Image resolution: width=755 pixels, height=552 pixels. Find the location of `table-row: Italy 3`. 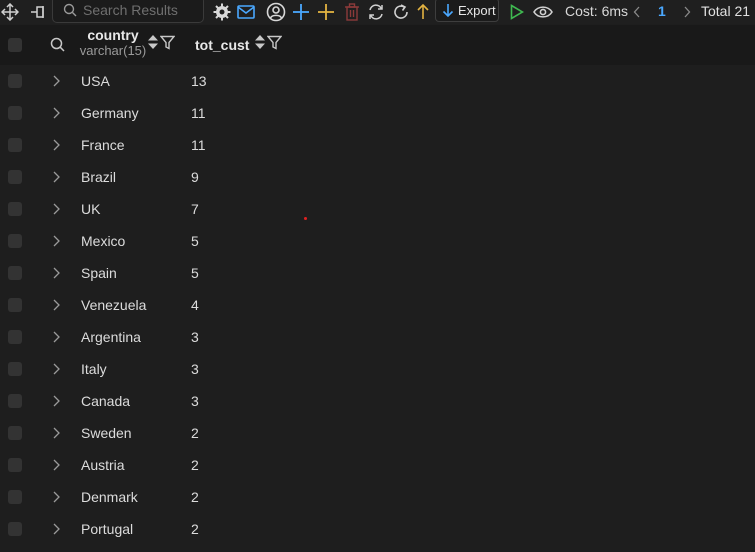

table-row: Italy 3 is located at coordinates (377, 369).